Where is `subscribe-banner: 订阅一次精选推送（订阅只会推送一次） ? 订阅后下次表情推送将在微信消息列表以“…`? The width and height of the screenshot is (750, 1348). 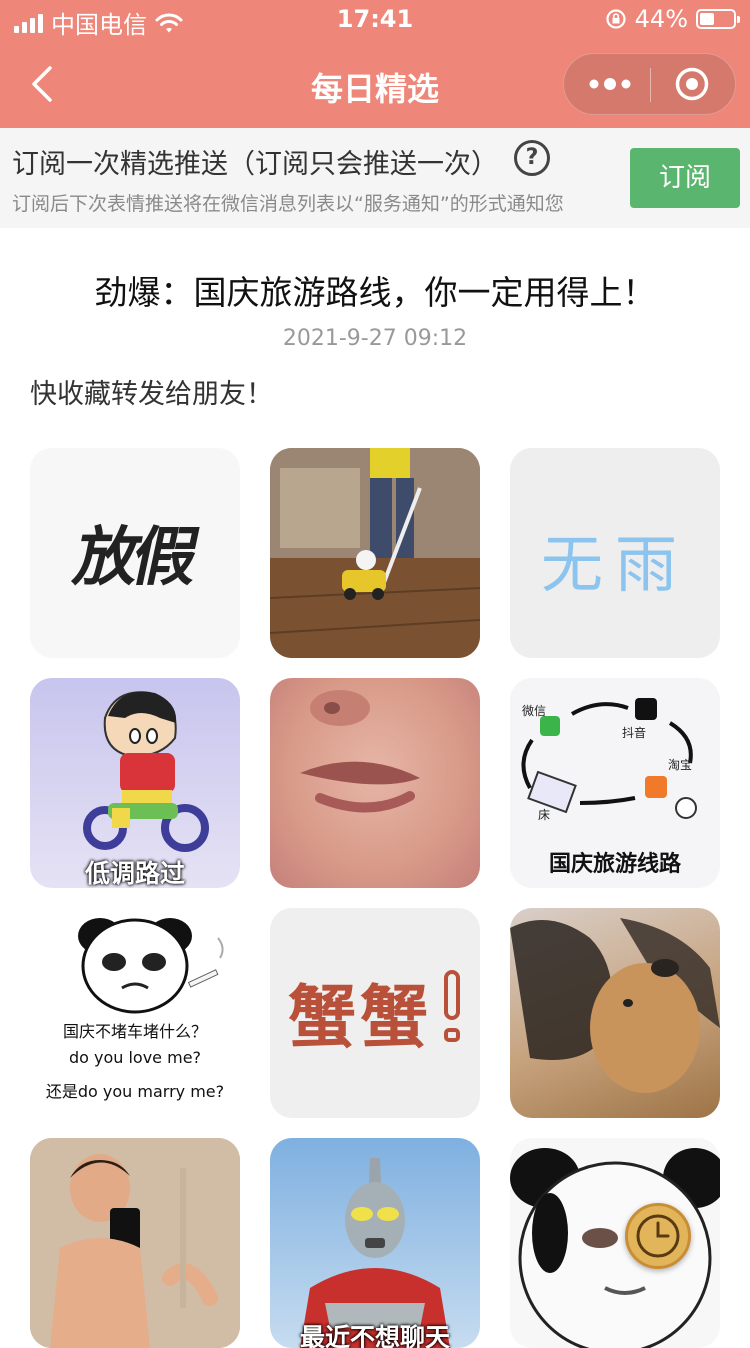
subscribe-banner: 订阅一次精选推送（订阅只会推送一次） ? 订阅后下次表情推送将在微信消息列表以“… is located at coordinates (375, 178).